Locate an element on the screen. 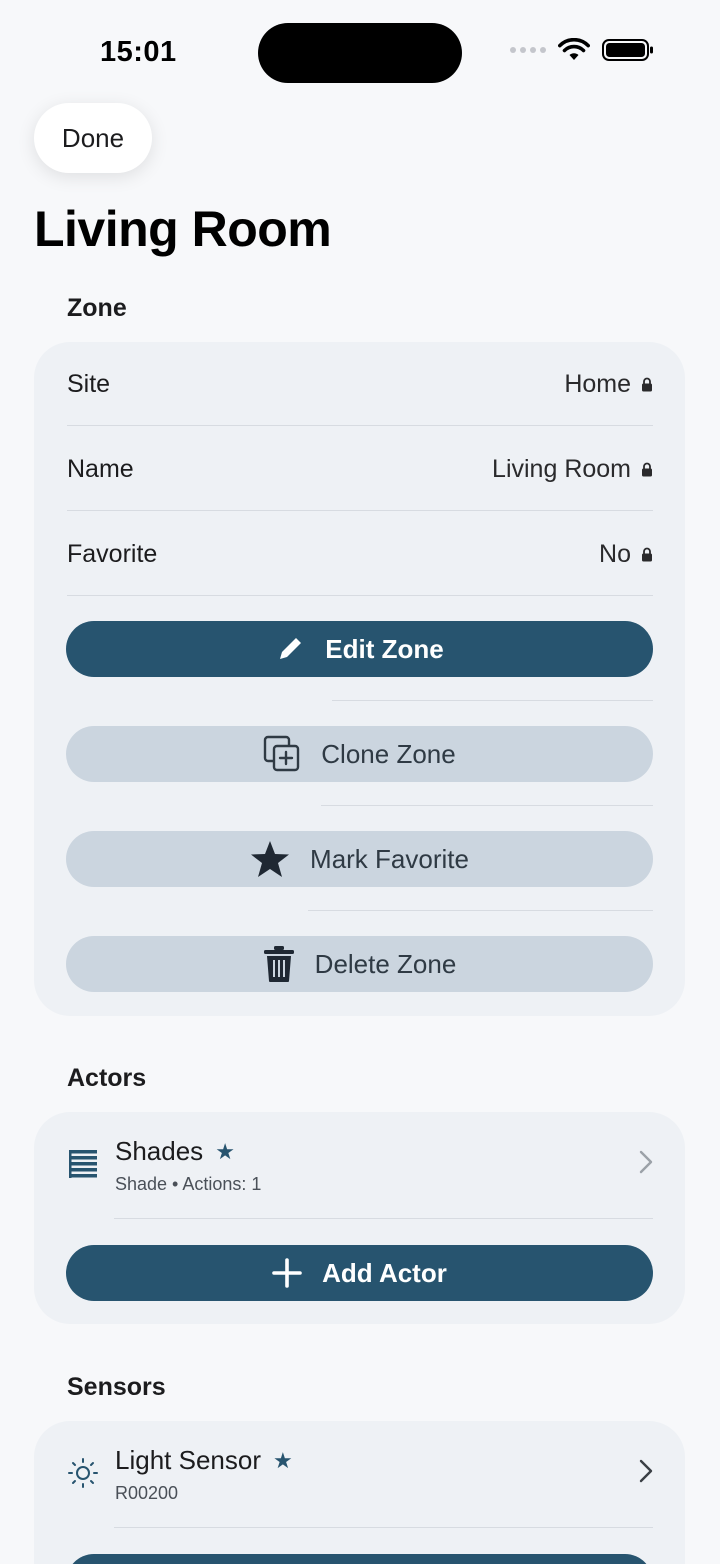  mark-favorite-button: Mark Favorite is located at coordinates (359, 859).